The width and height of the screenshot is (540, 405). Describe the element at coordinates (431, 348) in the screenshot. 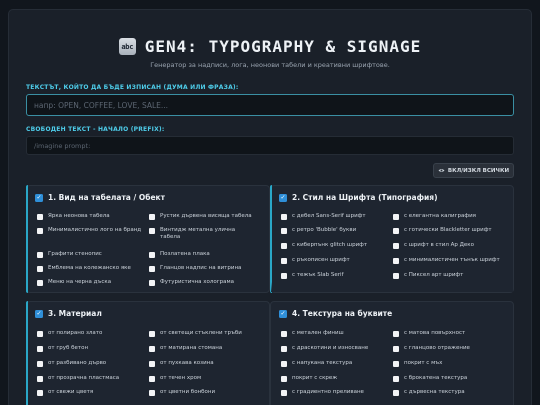

I see `option: с гланцово отражение` at that location.